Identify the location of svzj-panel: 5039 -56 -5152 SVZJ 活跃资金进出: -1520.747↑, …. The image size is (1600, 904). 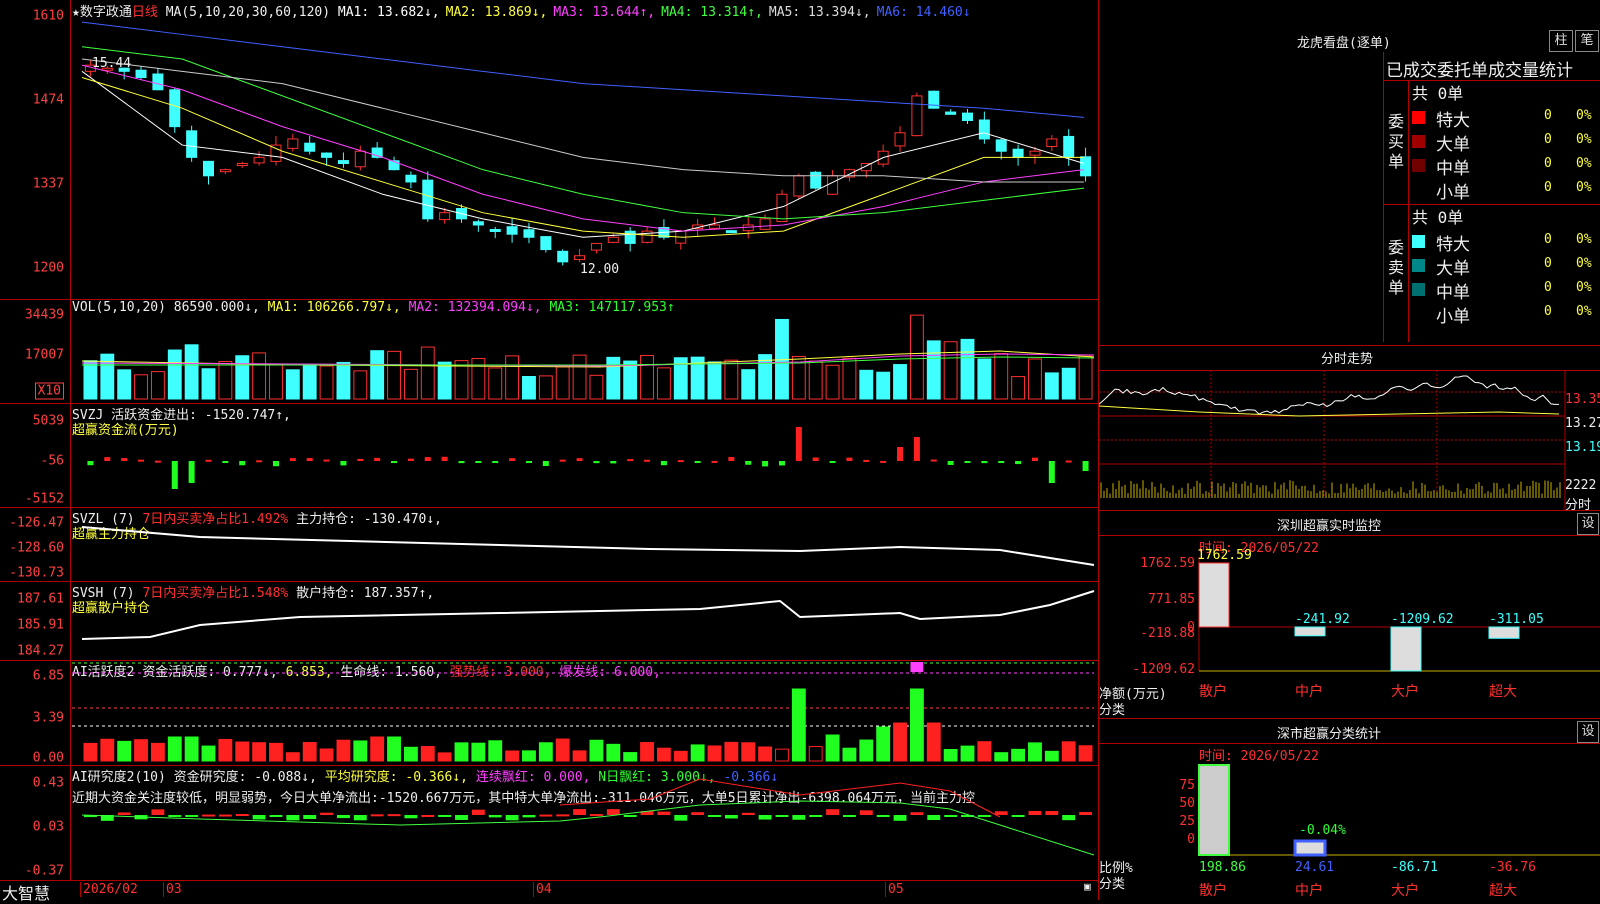
(549, 455).